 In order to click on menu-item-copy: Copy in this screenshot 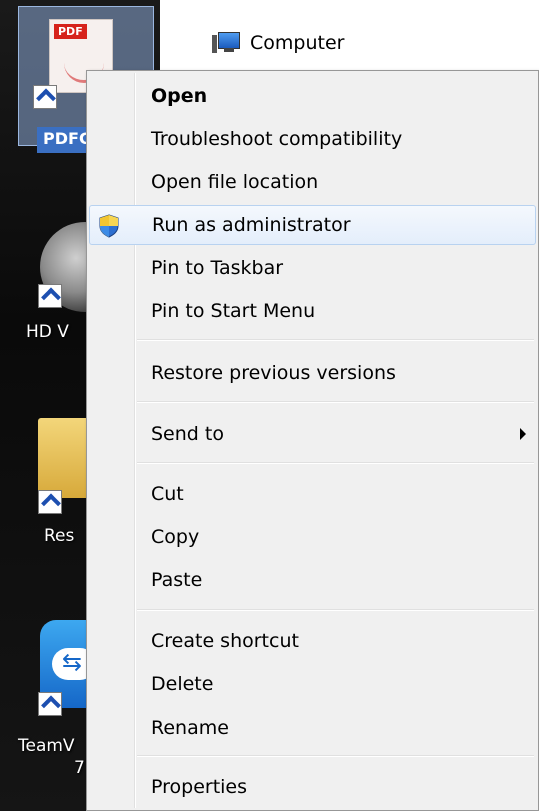, I will do `click(312, 537)`.